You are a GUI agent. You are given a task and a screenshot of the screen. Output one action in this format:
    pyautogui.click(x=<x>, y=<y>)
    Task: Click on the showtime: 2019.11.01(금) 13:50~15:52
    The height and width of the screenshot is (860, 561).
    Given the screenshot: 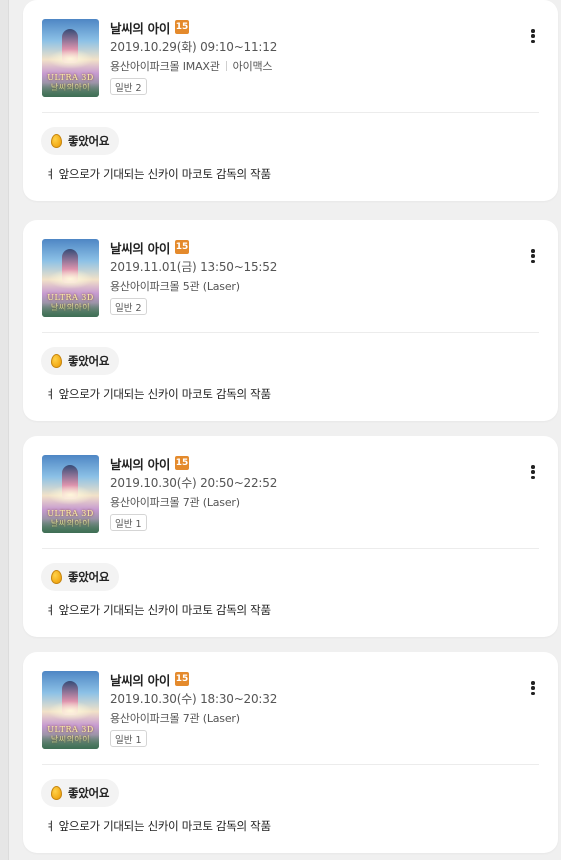 What is the action you would take?
    pyautogui.click(x=194, y=267)
    